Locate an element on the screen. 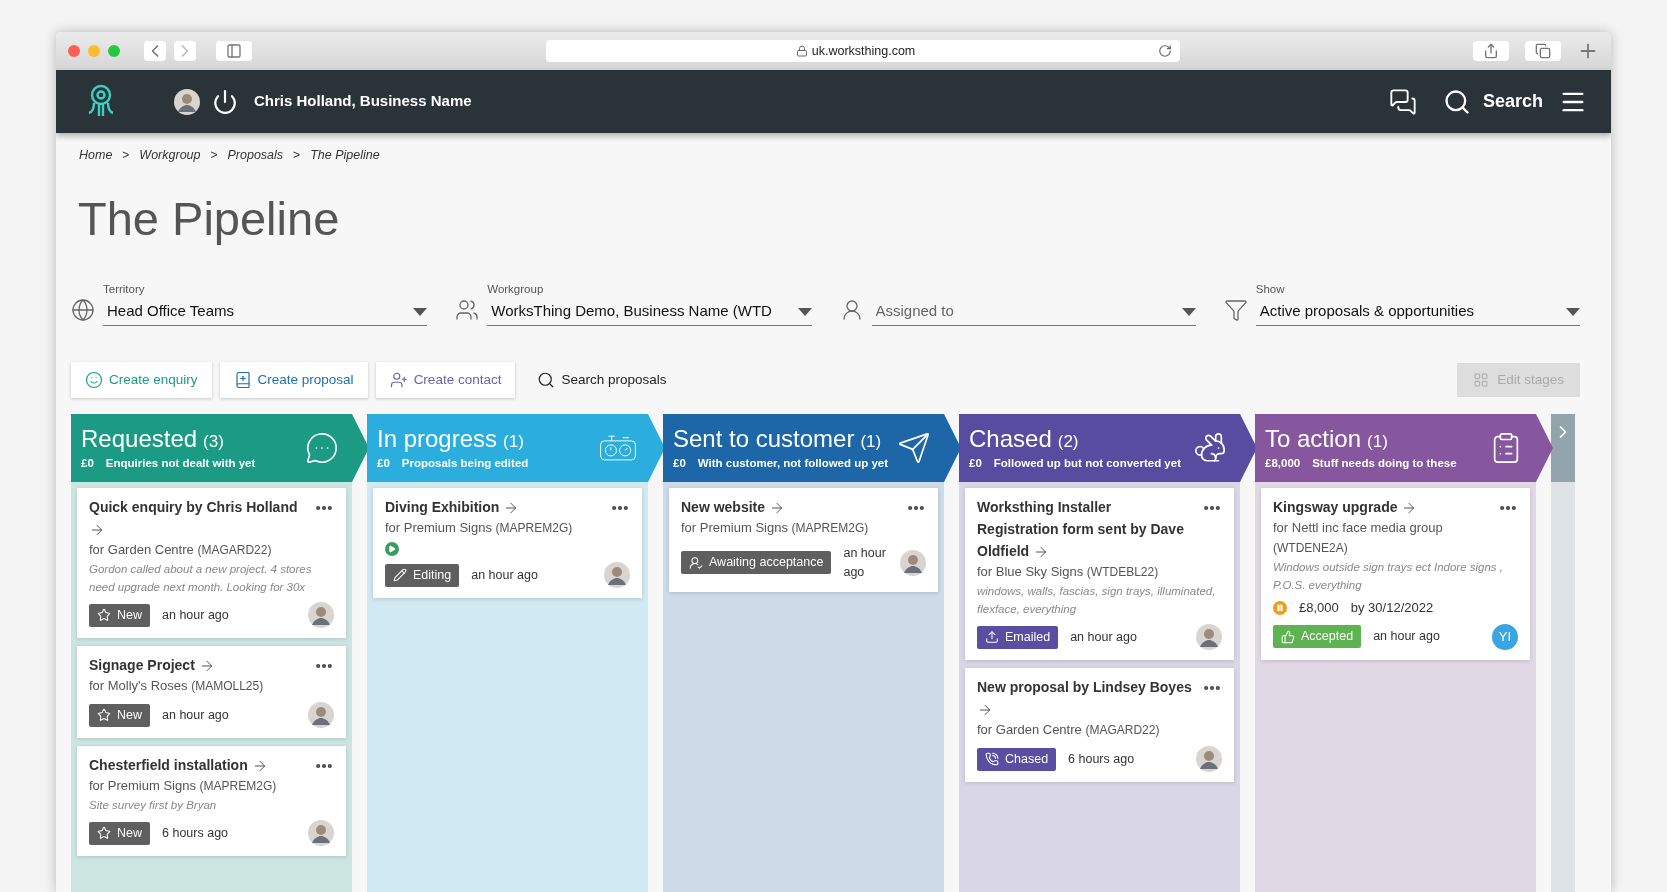 The image size is (1667, 892). stage-description: Followed up but not converted yet is located at coordinates (1087, 463).